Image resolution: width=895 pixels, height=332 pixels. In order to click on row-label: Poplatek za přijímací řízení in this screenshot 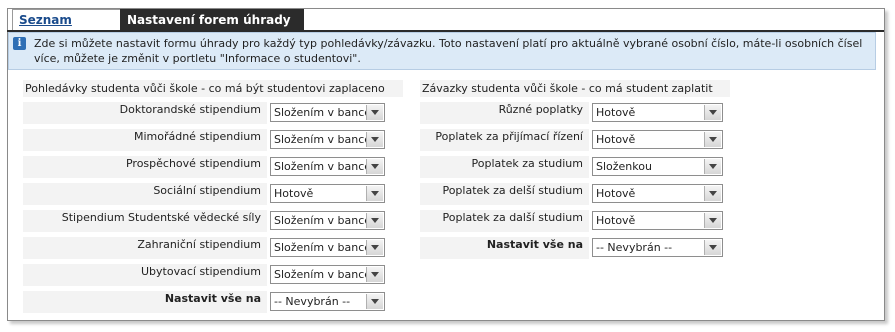, I will do `click(504, 140)`.